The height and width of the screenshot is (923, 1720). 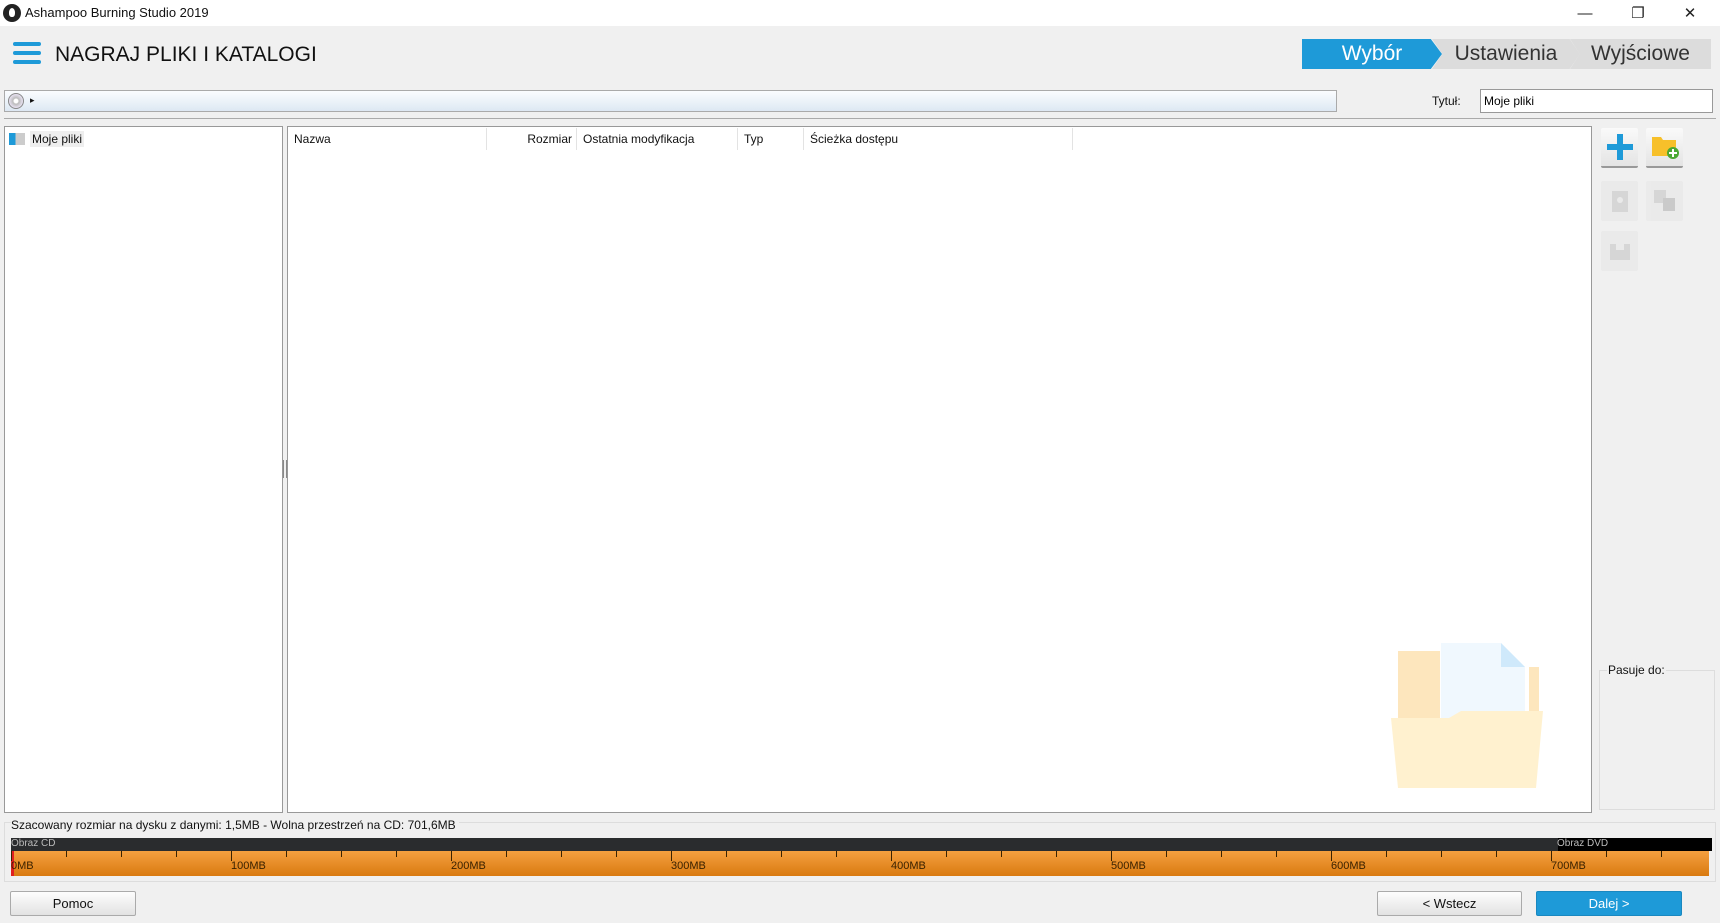 What do you see at coordinates (688, 866) in the screenshot?
I see `scale-label: 300MB` at bounding box center [688, 866].